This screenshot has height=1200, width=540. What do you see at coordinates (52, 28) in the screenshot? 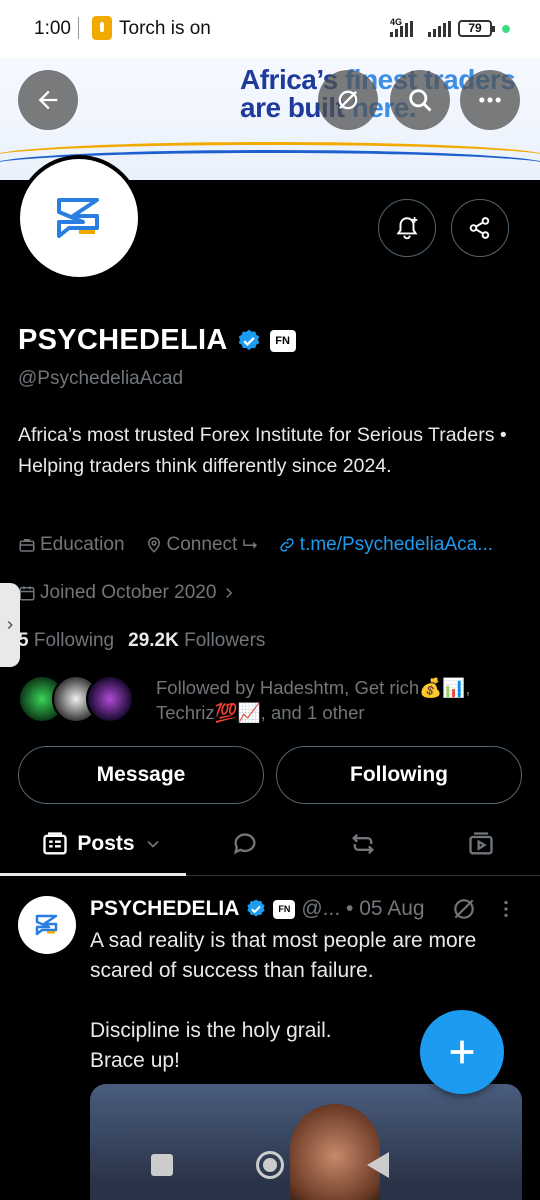
I see `status-time: 1:00` at bounding box center [52, 28].